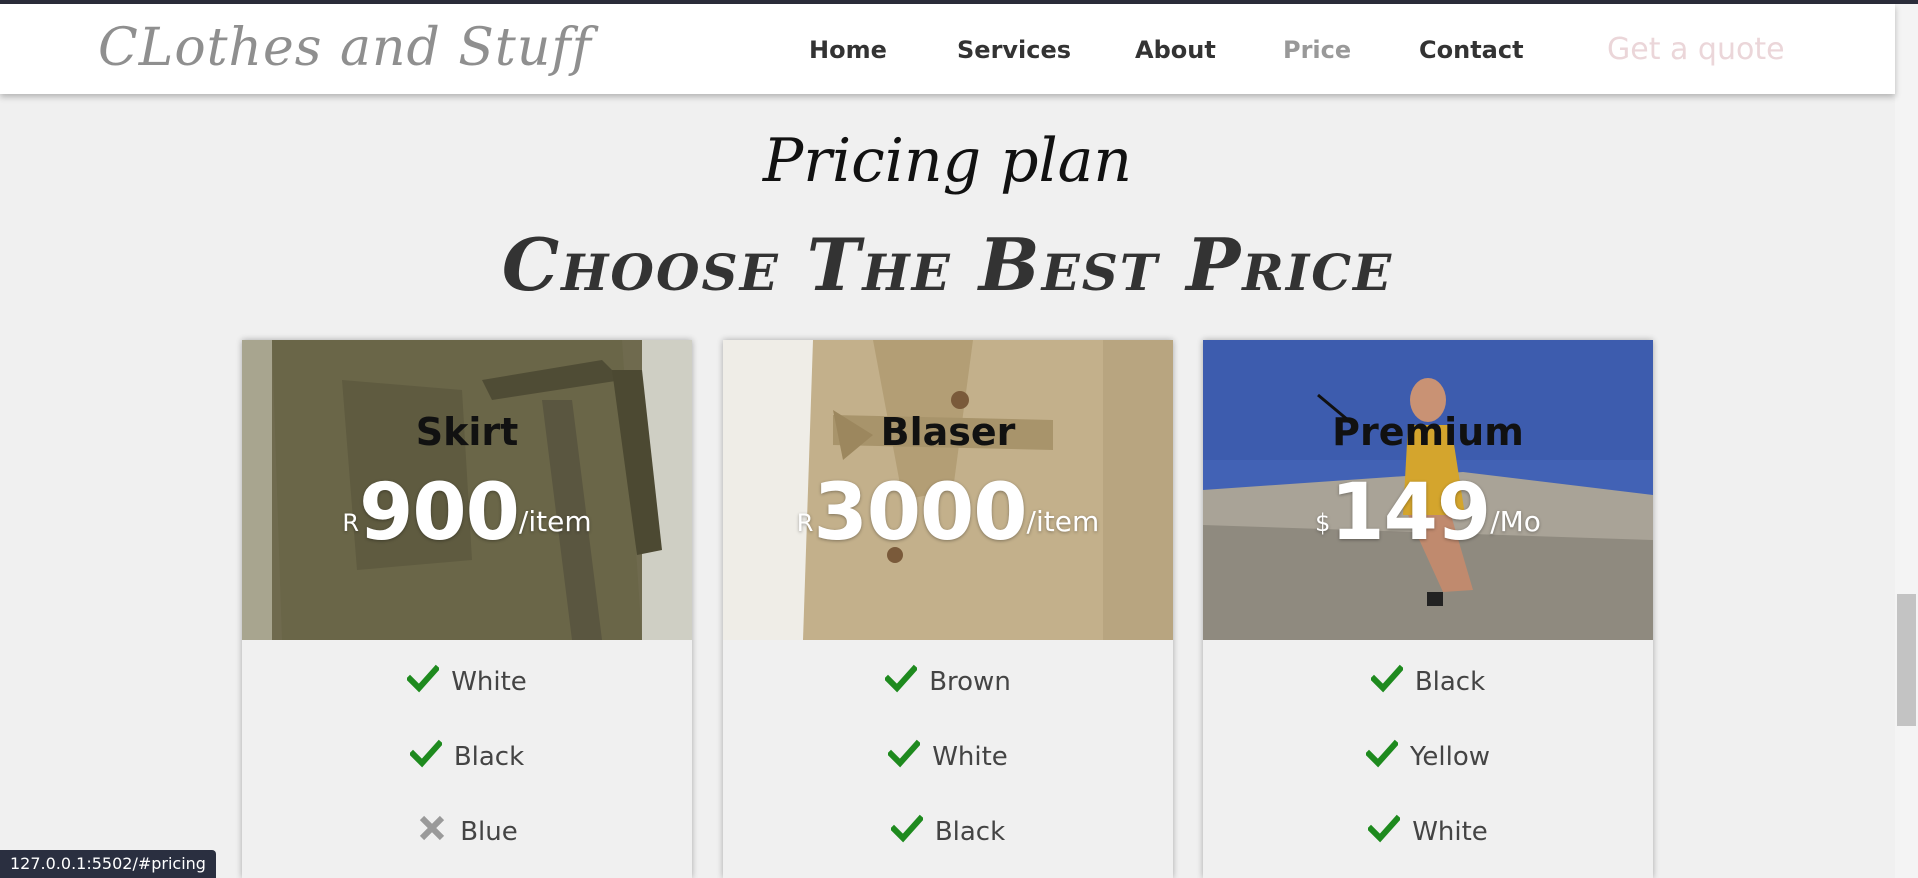  I want to click on pricing-title: Choose The Best Price, so click(947, 264).